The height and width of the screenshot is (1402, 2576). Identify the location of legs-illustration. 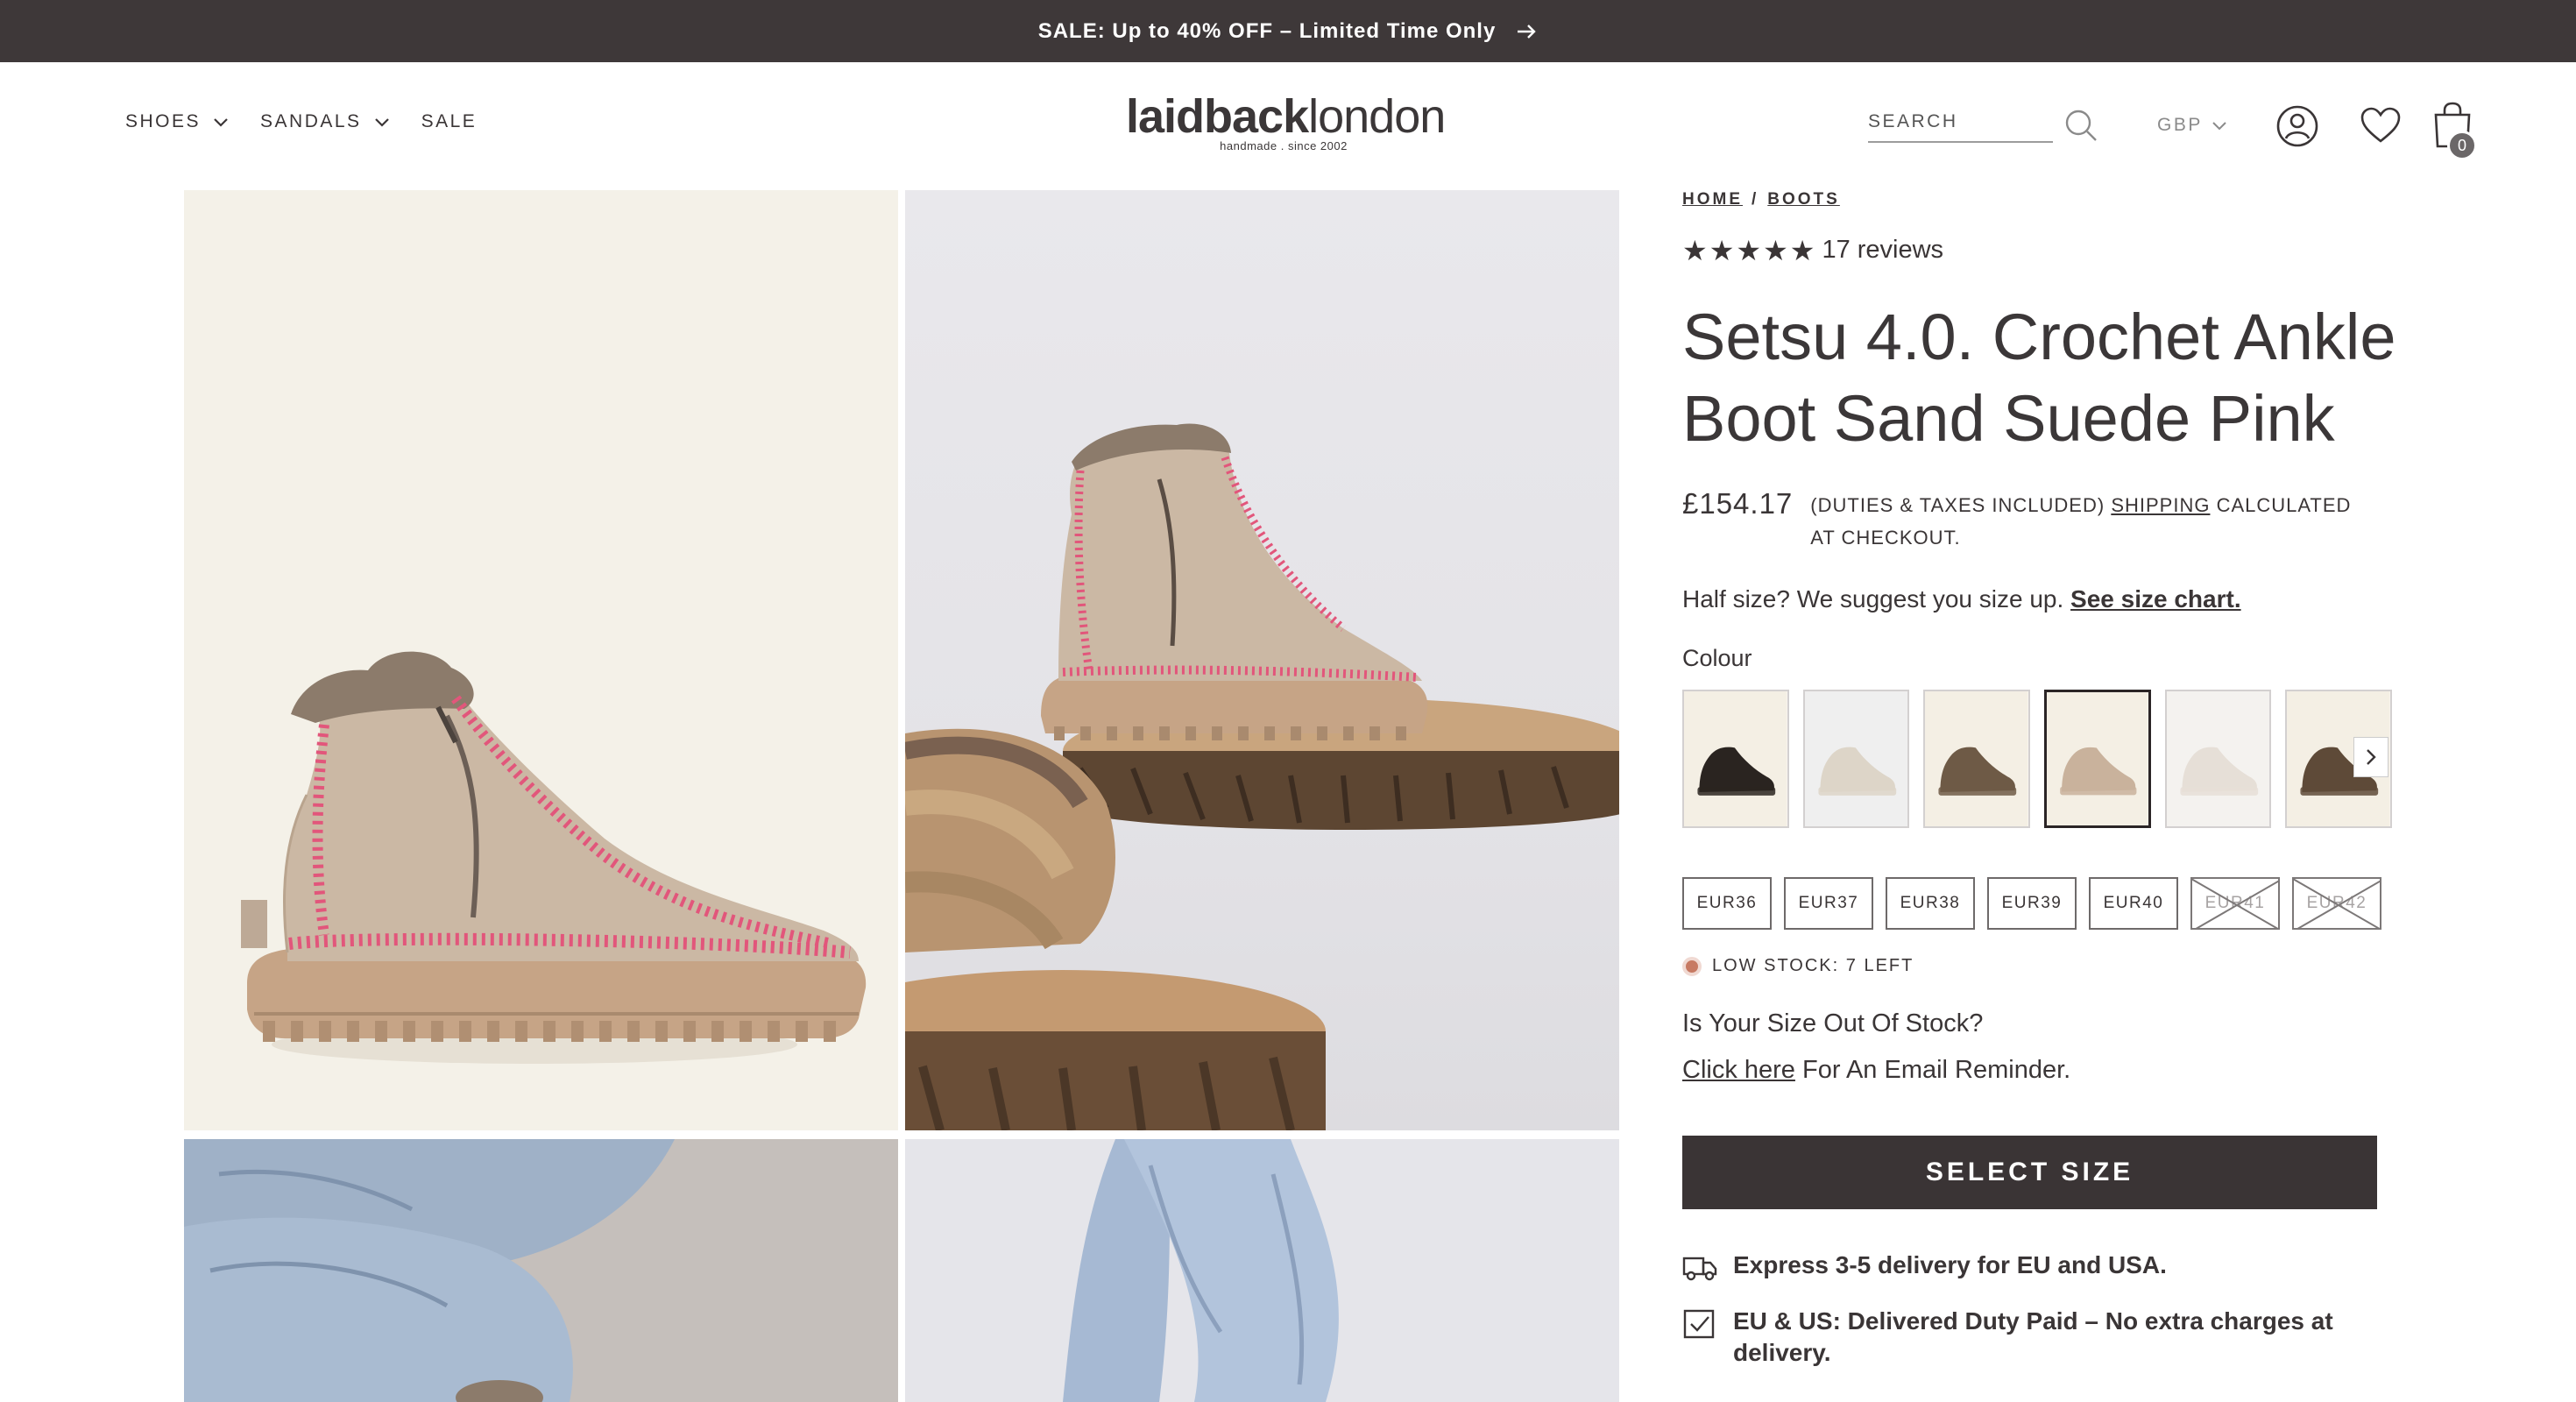
(1262, 1270).